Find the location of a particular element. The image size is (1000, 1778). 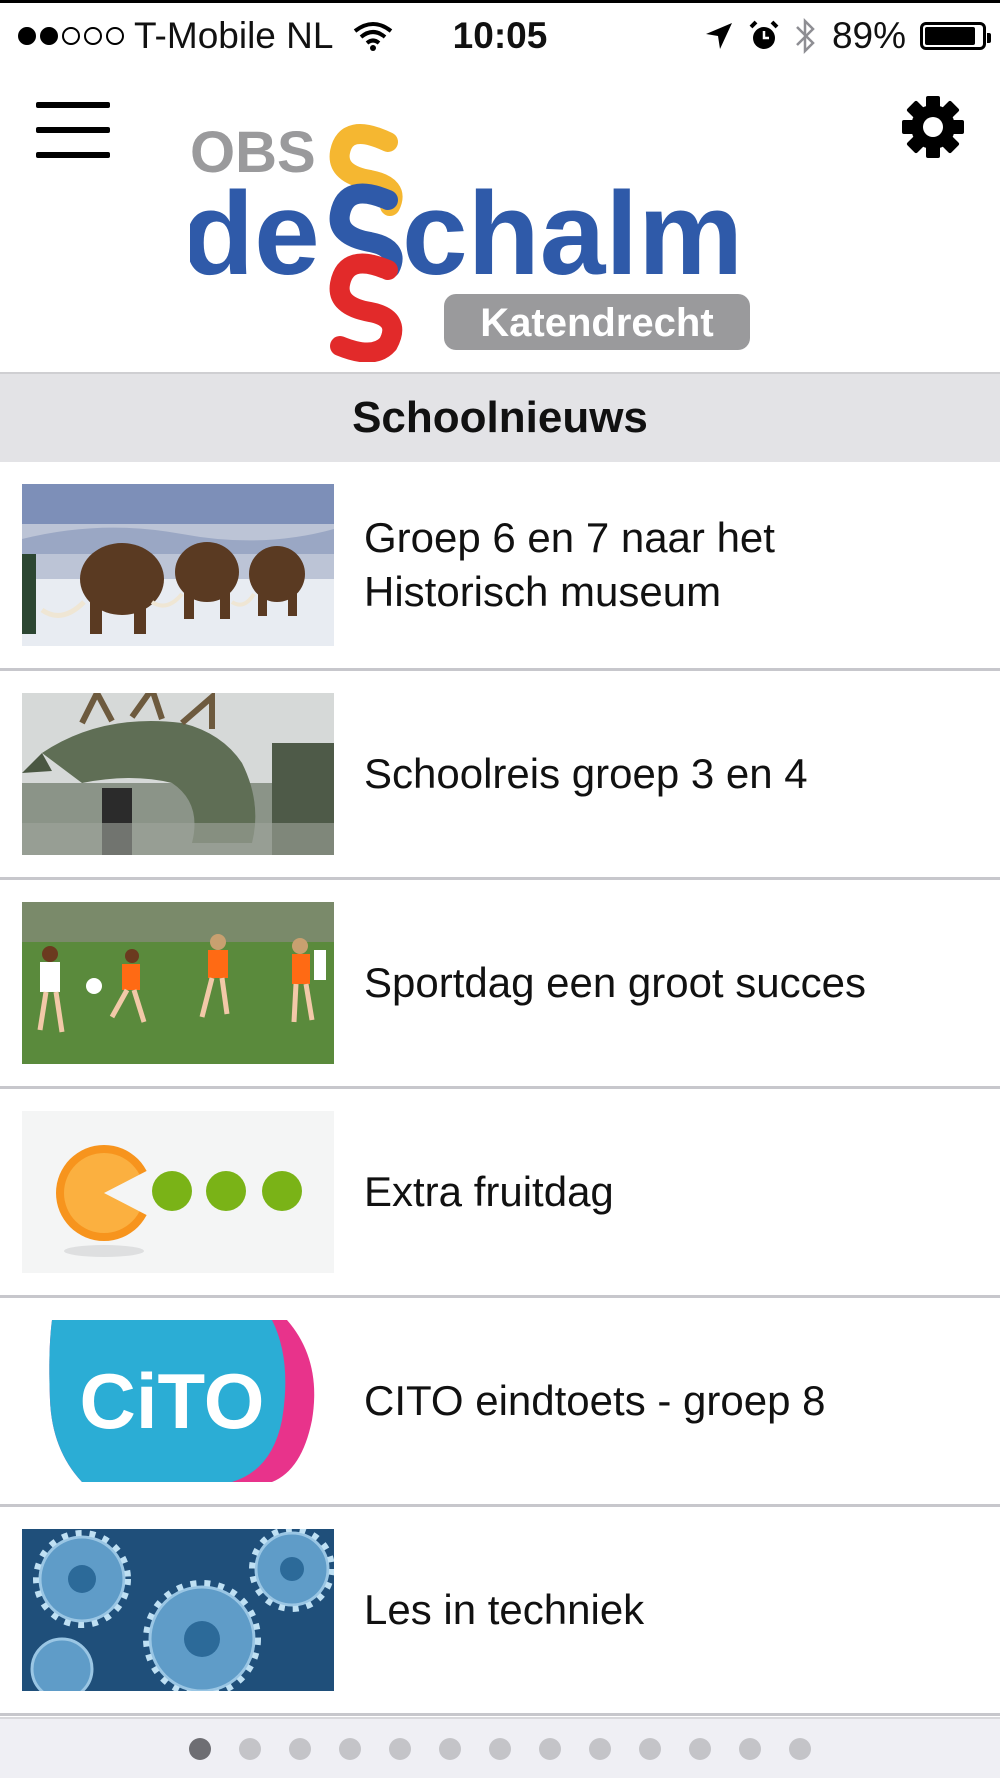

battery-percent: 89% is located at coordinates (868, 35).